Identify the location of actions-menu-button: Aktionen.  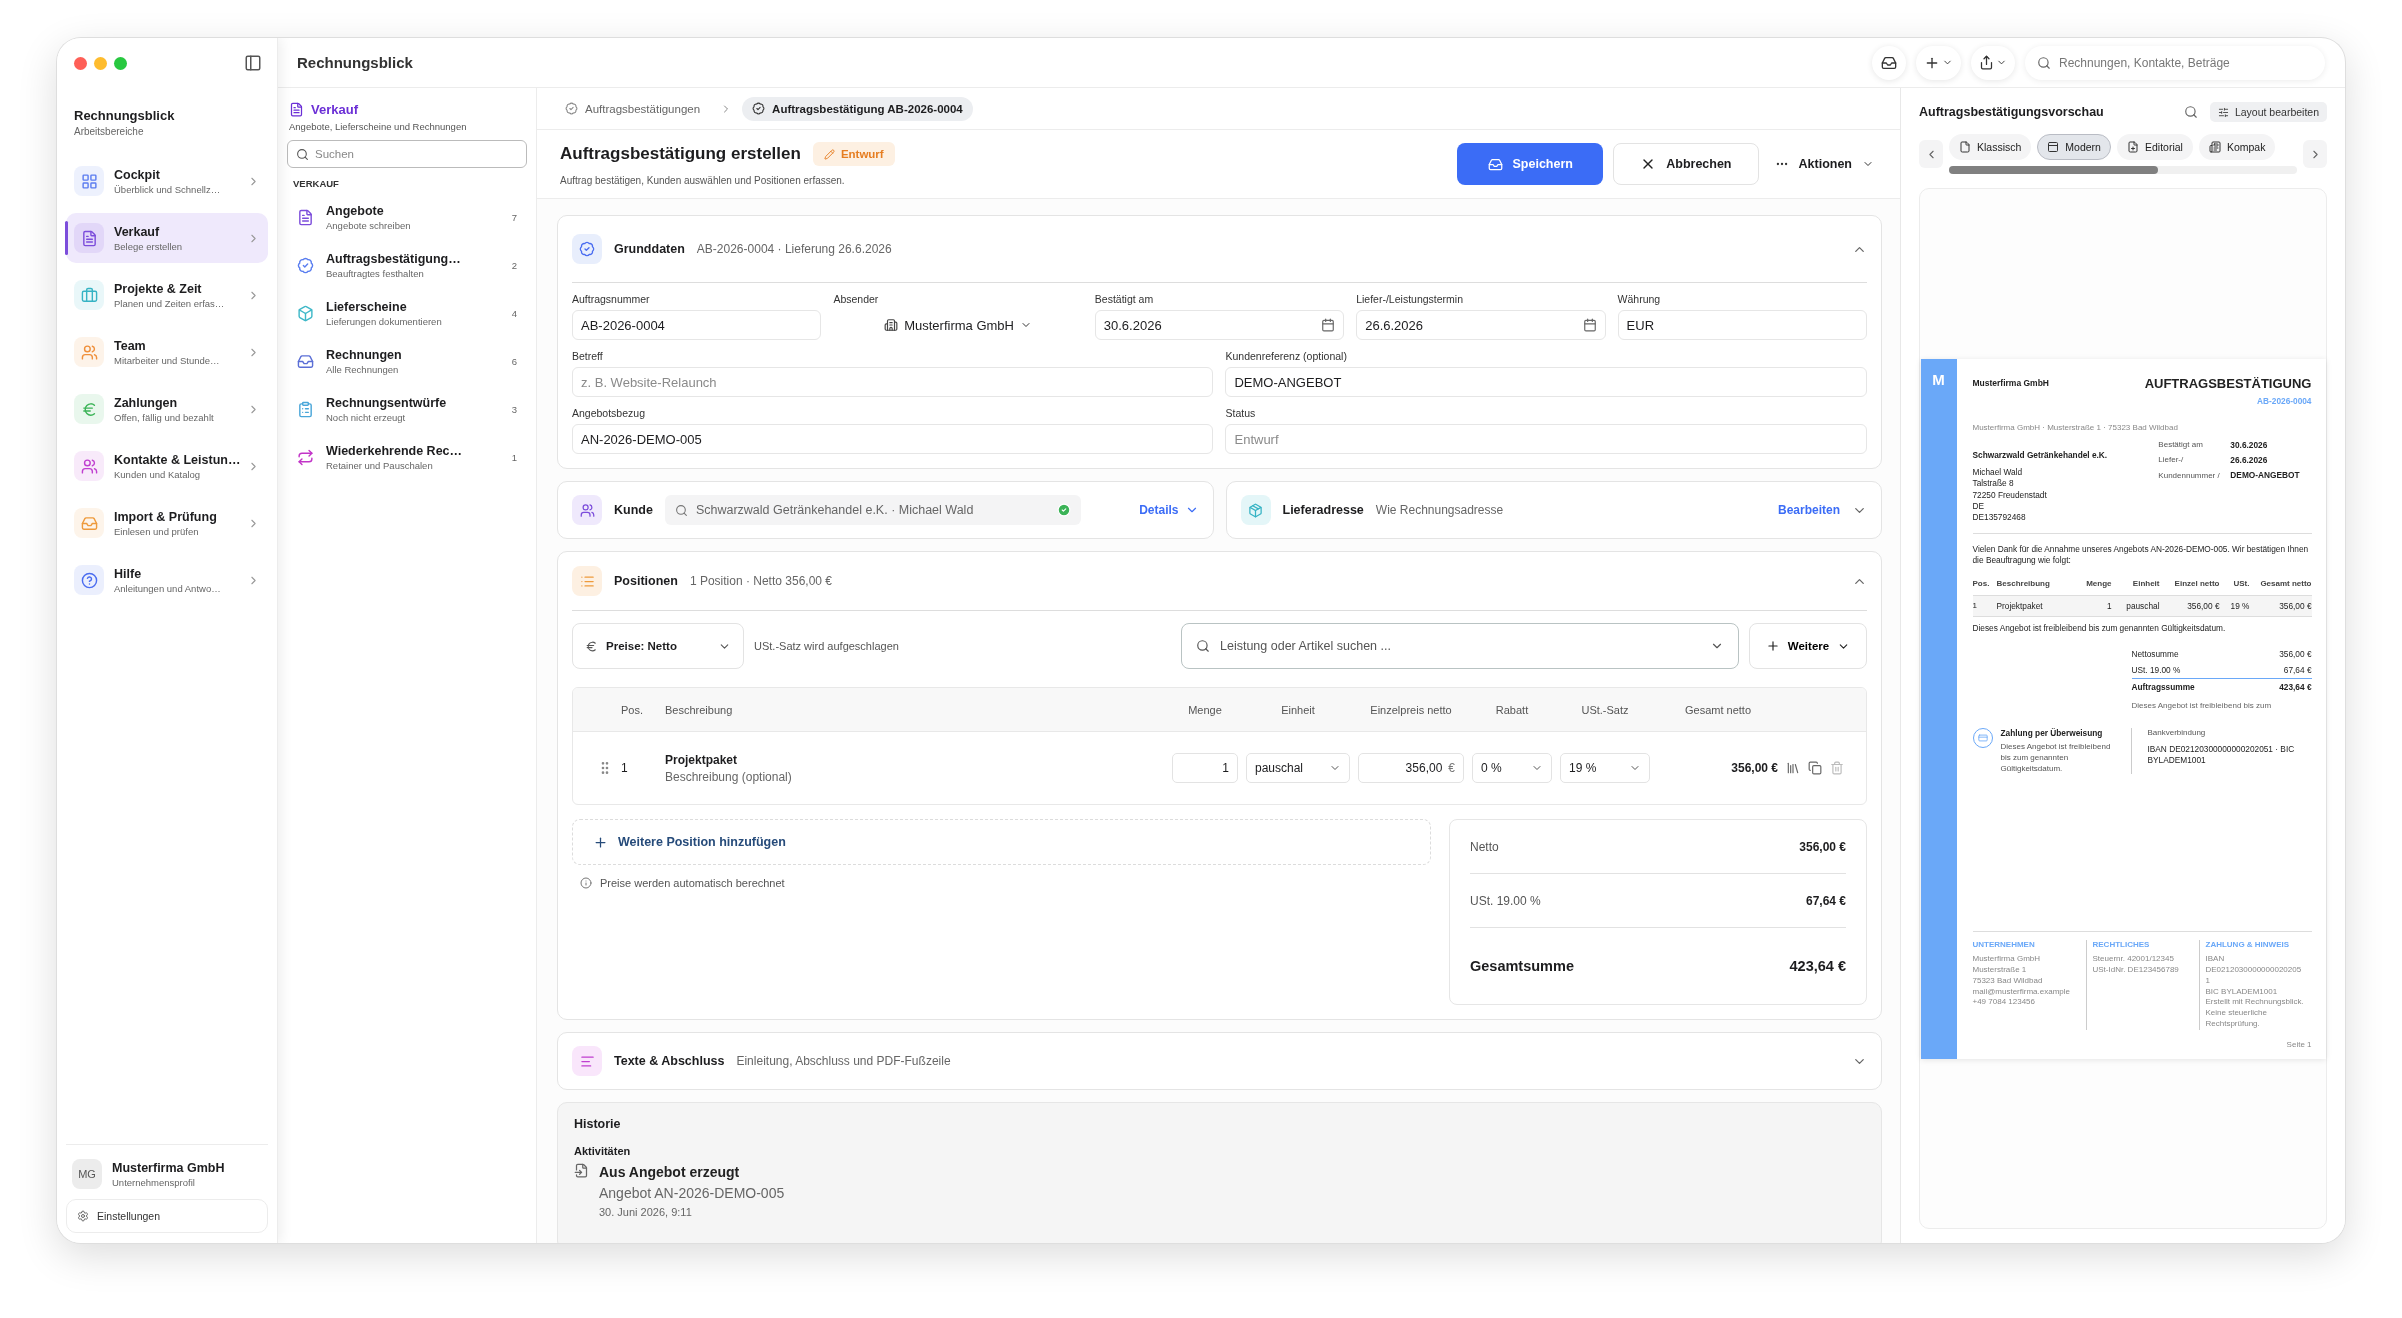
(1824, 164).